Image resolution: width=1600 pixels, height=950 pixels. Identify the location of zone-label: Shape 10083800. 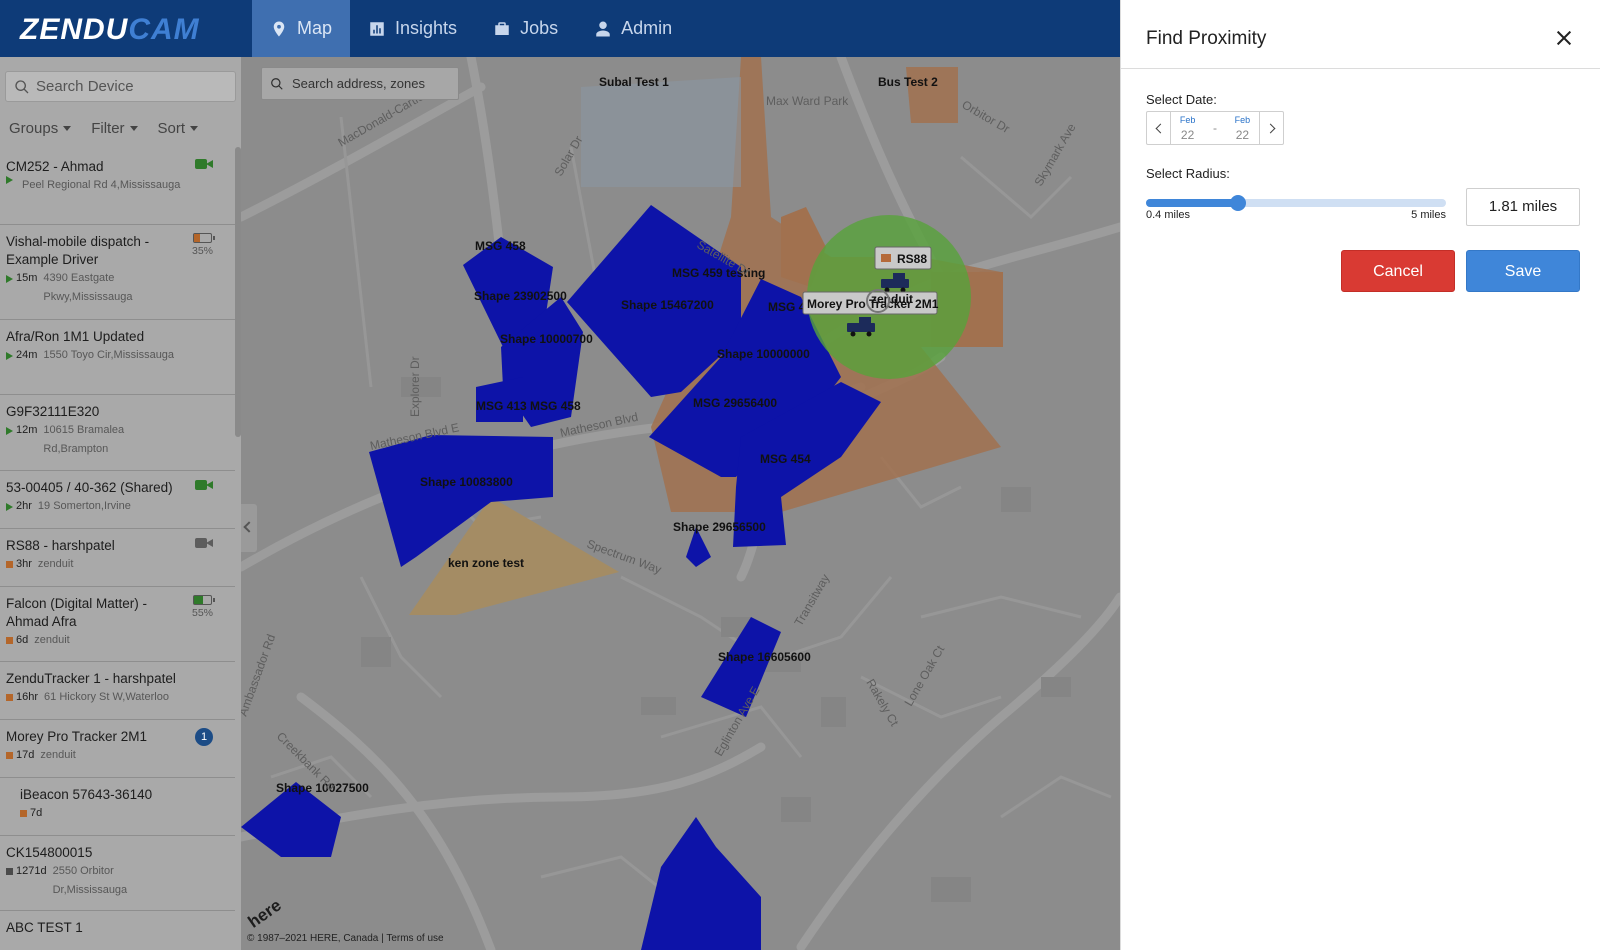
(466, 482).